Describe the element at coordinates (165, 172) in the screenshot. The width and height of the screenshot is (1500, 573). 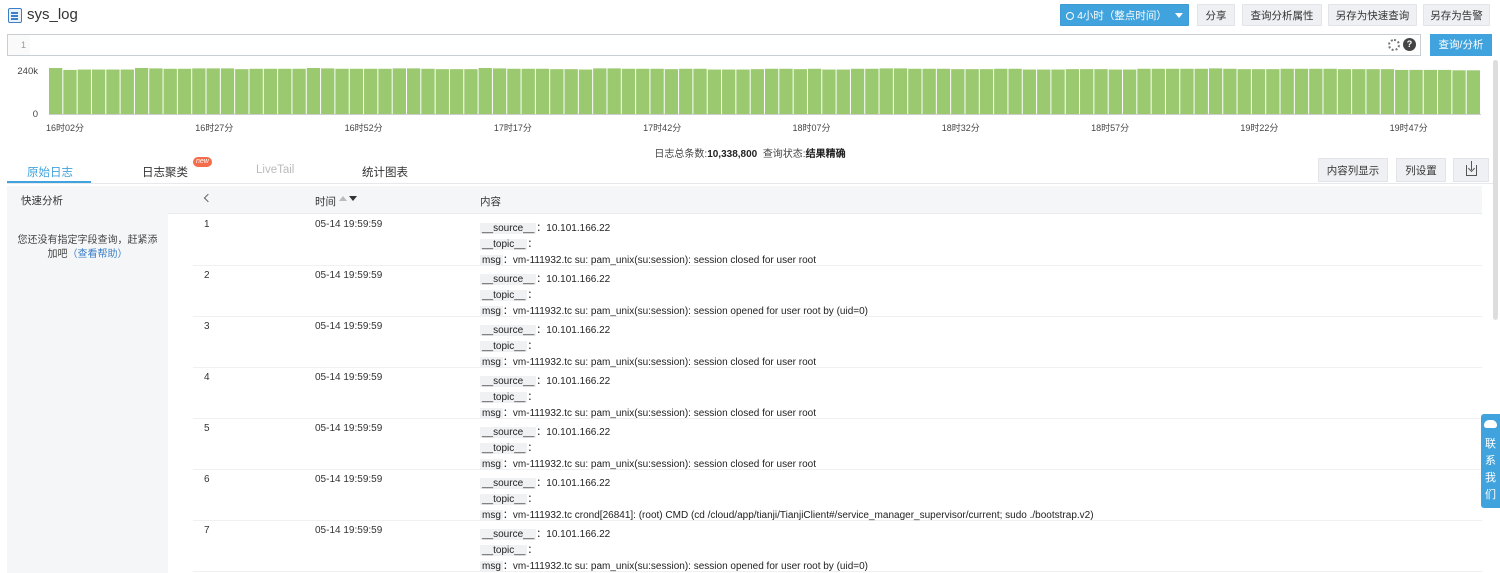
I see `tab-log-cluster: 日志聚类` at that location.